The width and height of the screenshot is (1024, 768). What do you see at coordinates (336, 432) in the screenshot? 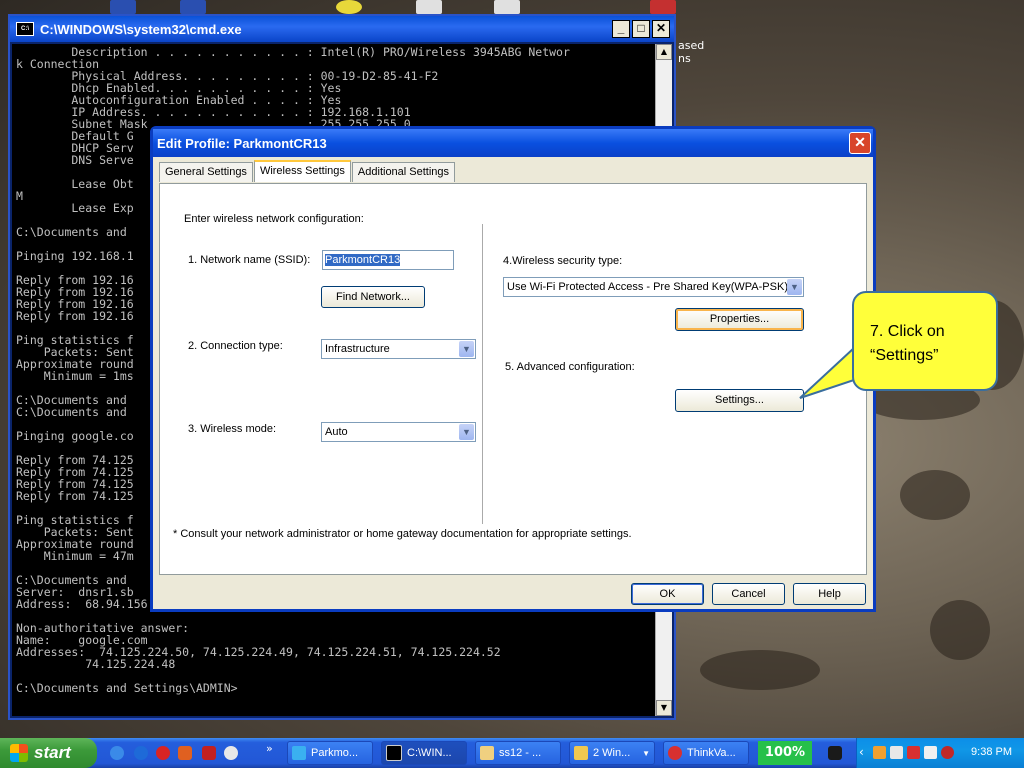
I see `wireless-mode-value: Auto` at bounding box center [336, 432].